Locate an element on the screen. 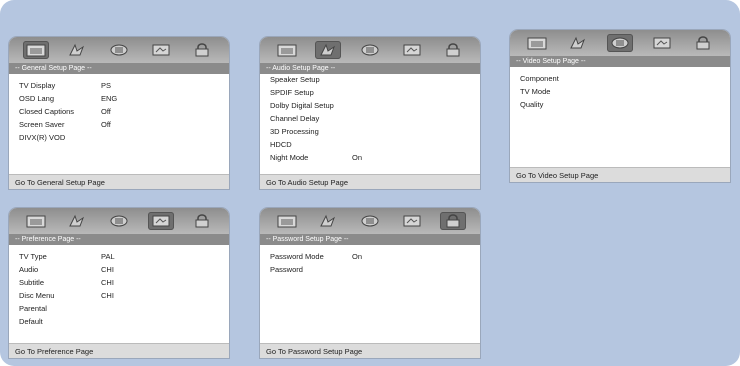  menu-item: Quality is located at coordinates (620, 104).